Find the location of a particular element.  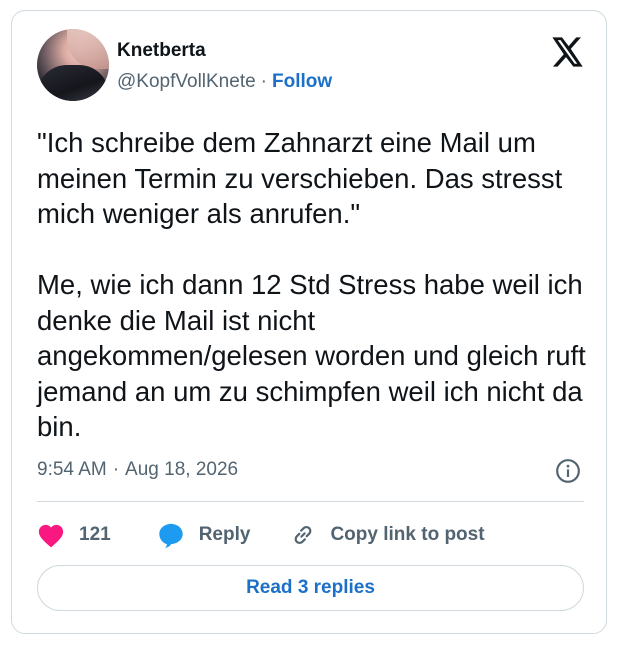

divider is located at coordinates (310, 501).